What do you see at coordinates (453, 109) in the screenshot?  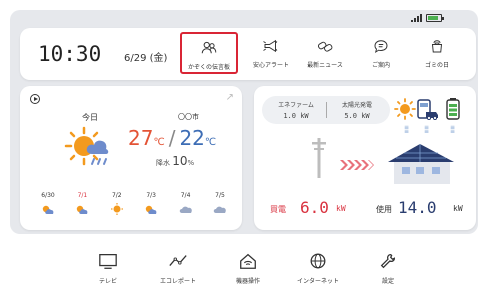 I see `storage-battery-icon` at bounding box center [453, 109].